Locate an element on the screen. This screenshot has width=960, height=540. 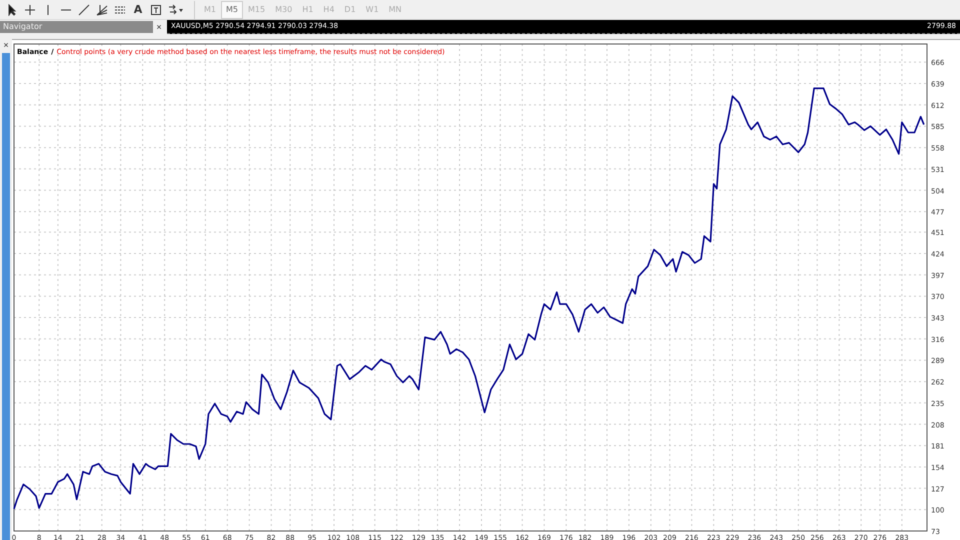
timeframe-button: D1 is located at coordinates (350, 9).